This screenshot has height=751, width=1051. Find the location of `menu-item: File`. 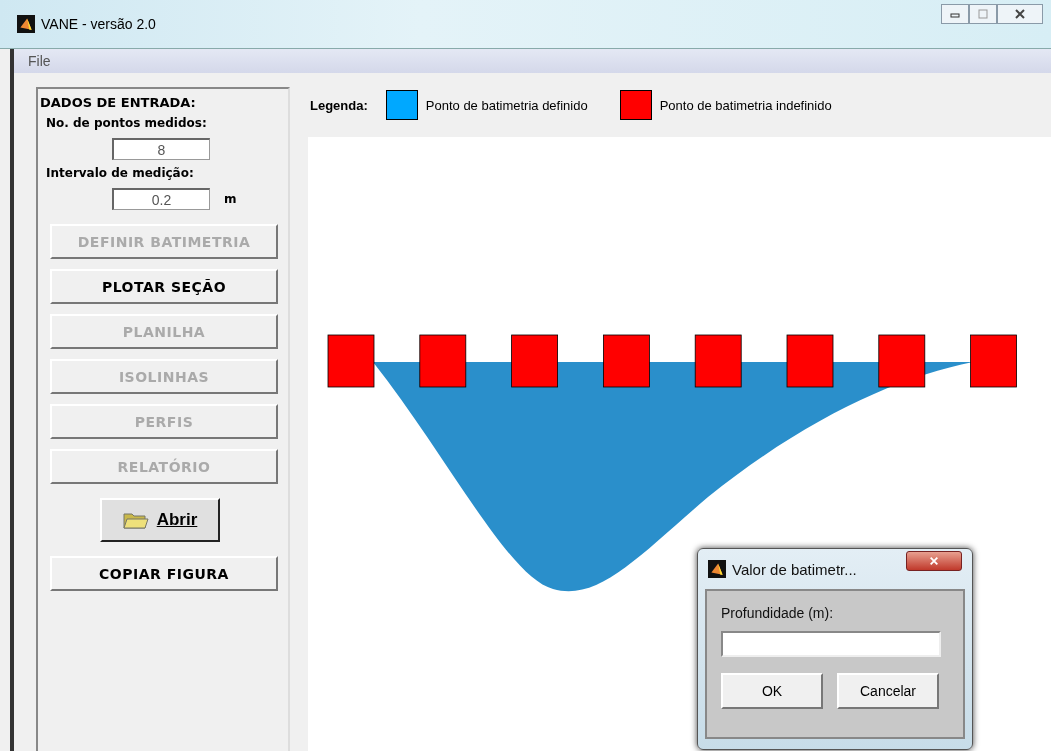

menu-item: File is located at coordinates (39, 61).